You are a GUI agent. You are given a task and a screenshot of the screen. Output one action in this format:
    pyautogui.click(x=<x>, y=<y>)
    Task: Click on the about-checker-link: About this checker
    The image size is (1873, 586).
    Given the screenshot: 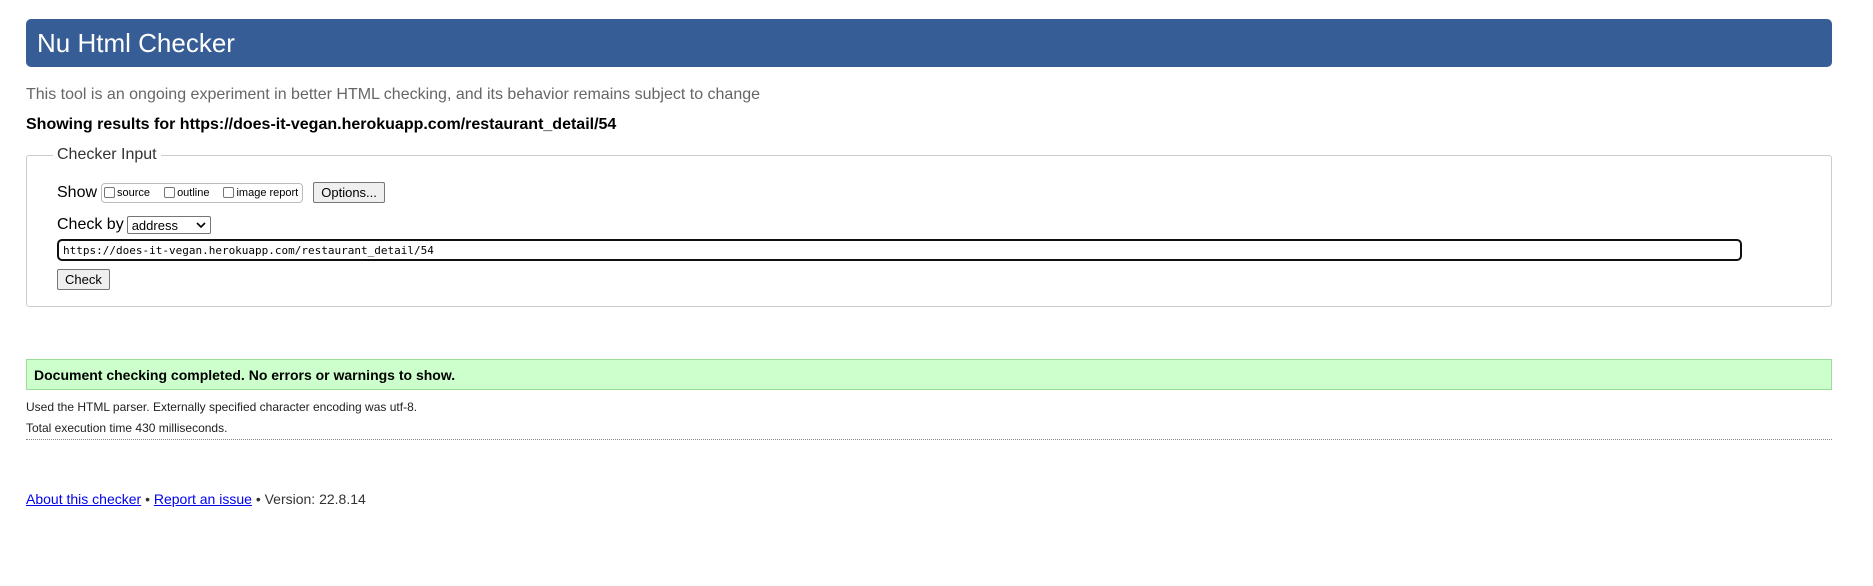 What is the action you would take?
    pyautogui.click(x=83, y=499)
    